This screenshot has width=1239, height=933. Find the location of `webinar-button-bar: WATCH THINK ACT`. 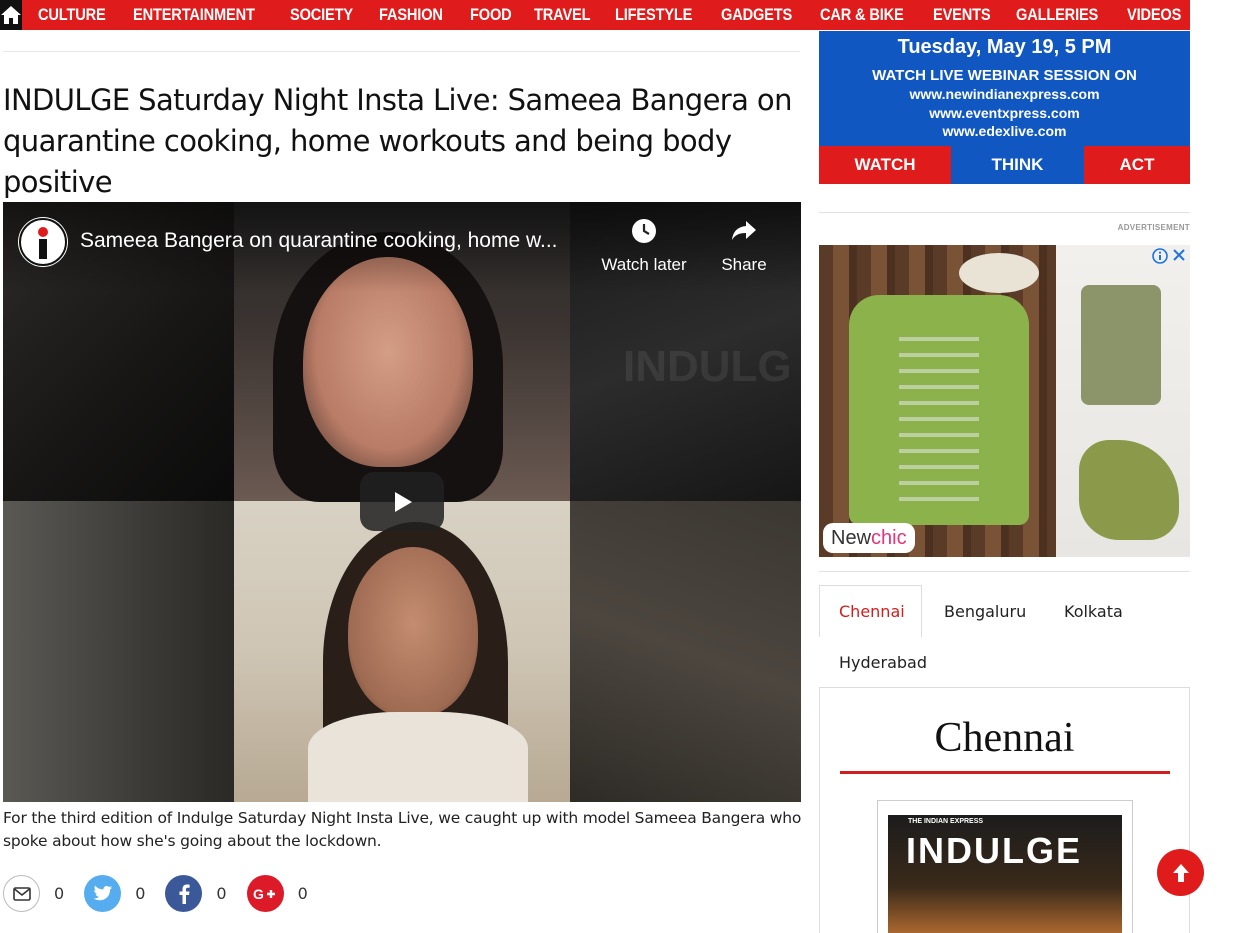

webinar-button-bar: WATCH THINK ACT is located at coordinates (1004, 165).